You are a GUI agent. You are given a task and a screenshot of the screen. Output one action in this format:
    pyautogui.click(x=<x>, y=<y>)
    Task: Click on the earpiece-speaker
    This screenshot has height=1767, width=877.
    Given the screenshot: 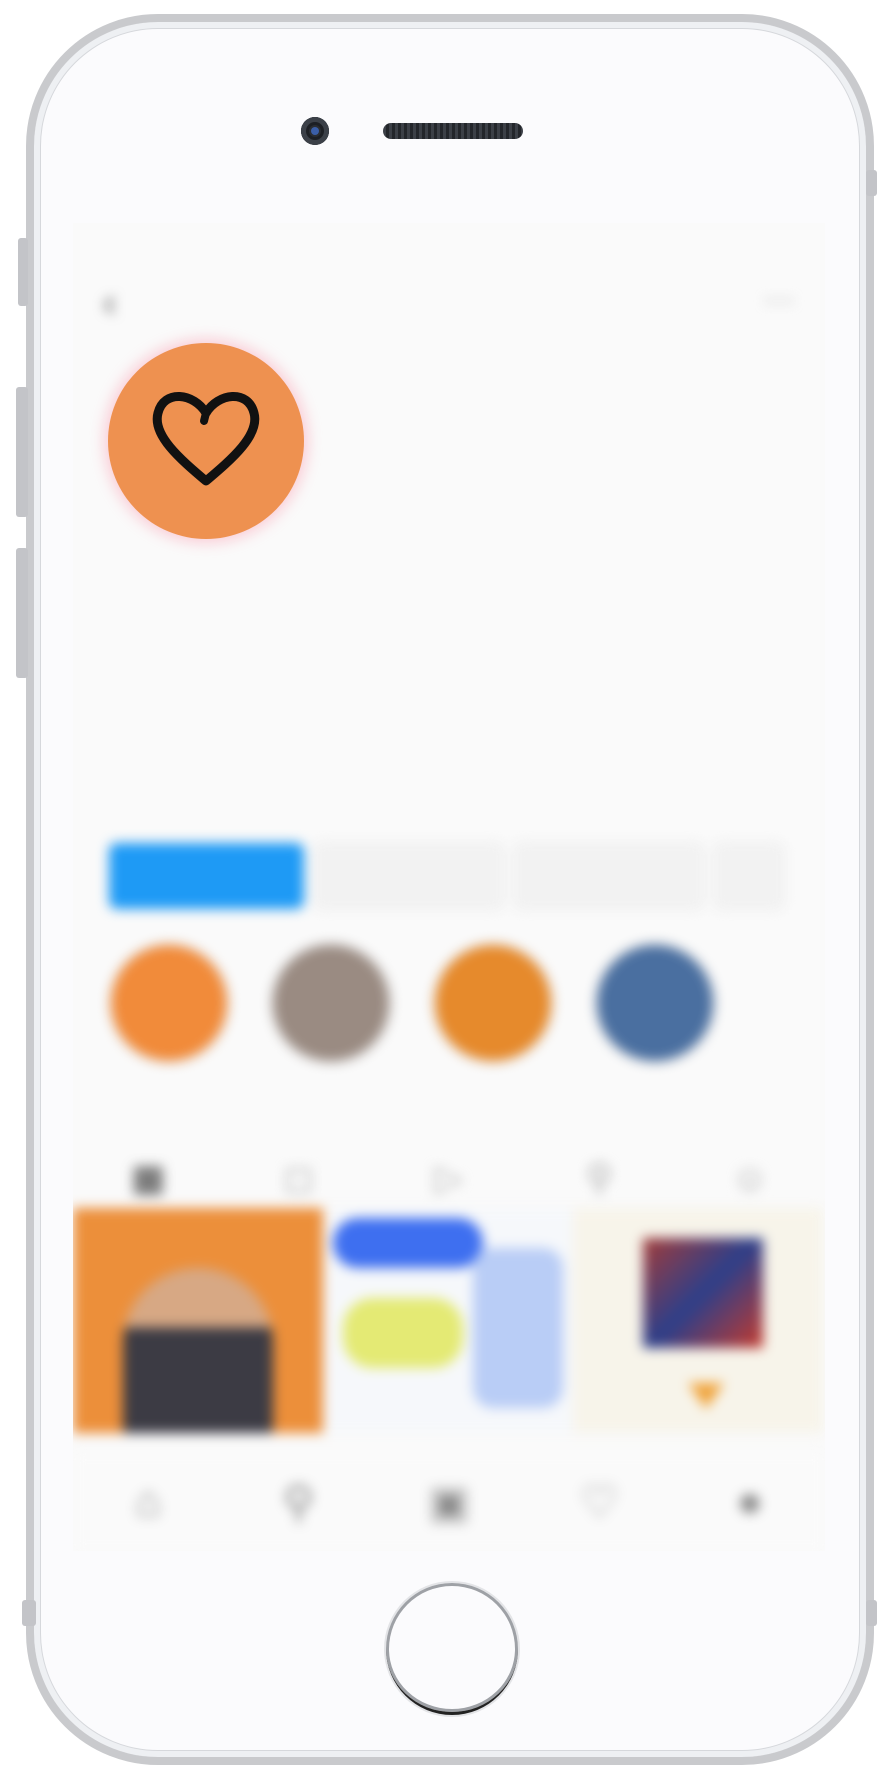 What is the action you would take?
    pyautogui.click(x=453, y=131)
    